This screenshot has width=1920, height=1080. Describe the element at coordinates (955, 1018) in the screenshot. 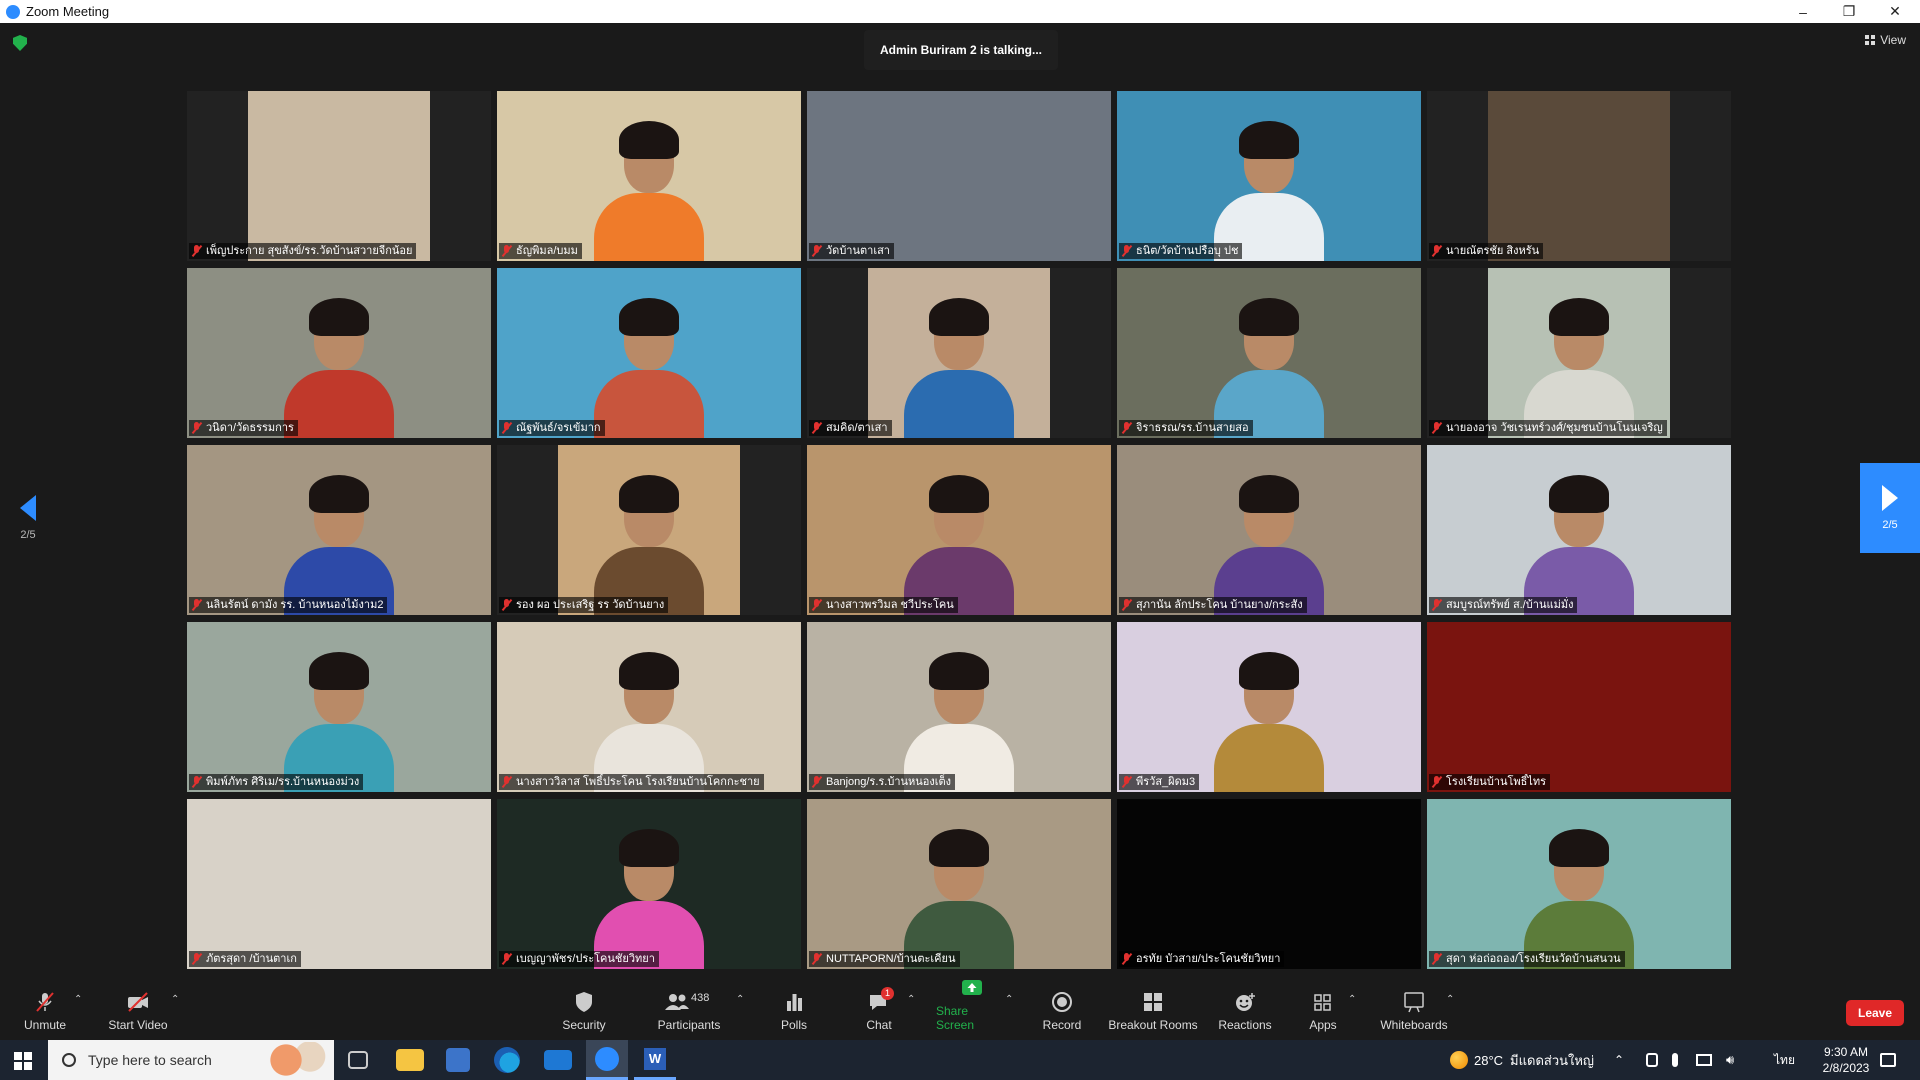

I see `share-screen-label: Share Screen` at that location.